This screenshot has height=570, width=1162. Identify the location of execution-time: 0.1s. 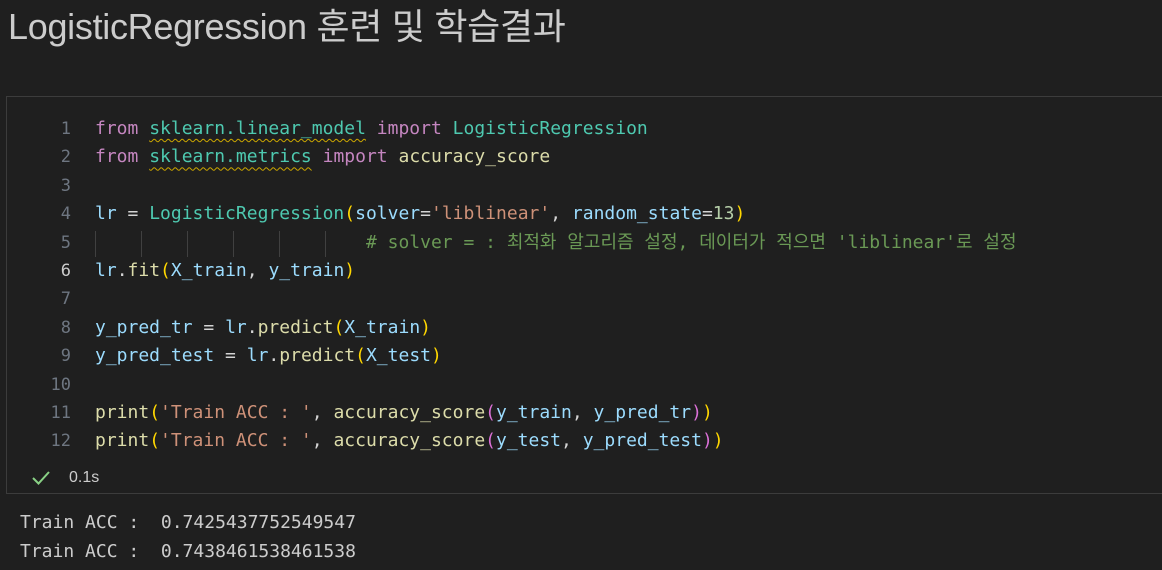
(84, 477).